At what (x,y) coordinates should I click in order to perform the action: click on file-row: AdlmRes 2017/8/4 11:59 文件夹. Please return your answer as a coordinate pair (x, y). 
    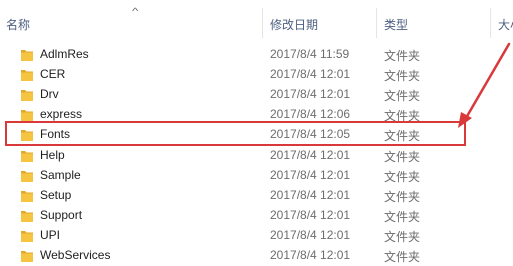
    Looking at the image, I should click on (256, 55).